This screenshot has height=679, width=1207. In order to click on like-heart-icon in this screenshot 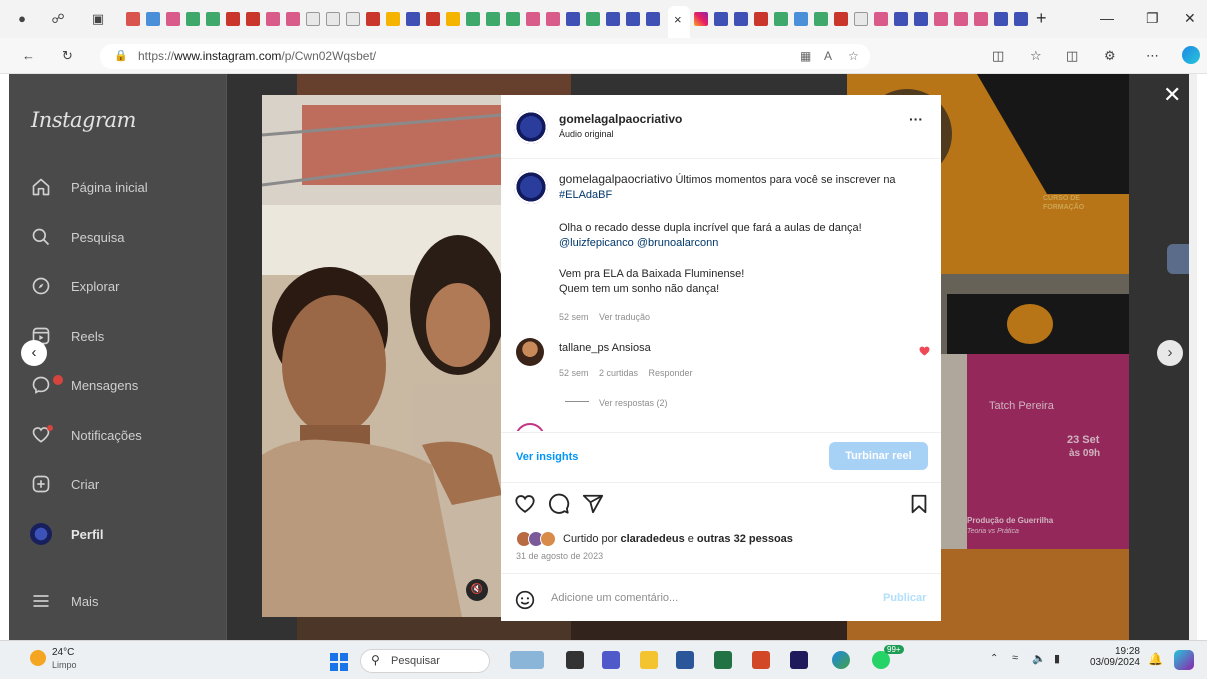, I will do `click(525, 504)`.